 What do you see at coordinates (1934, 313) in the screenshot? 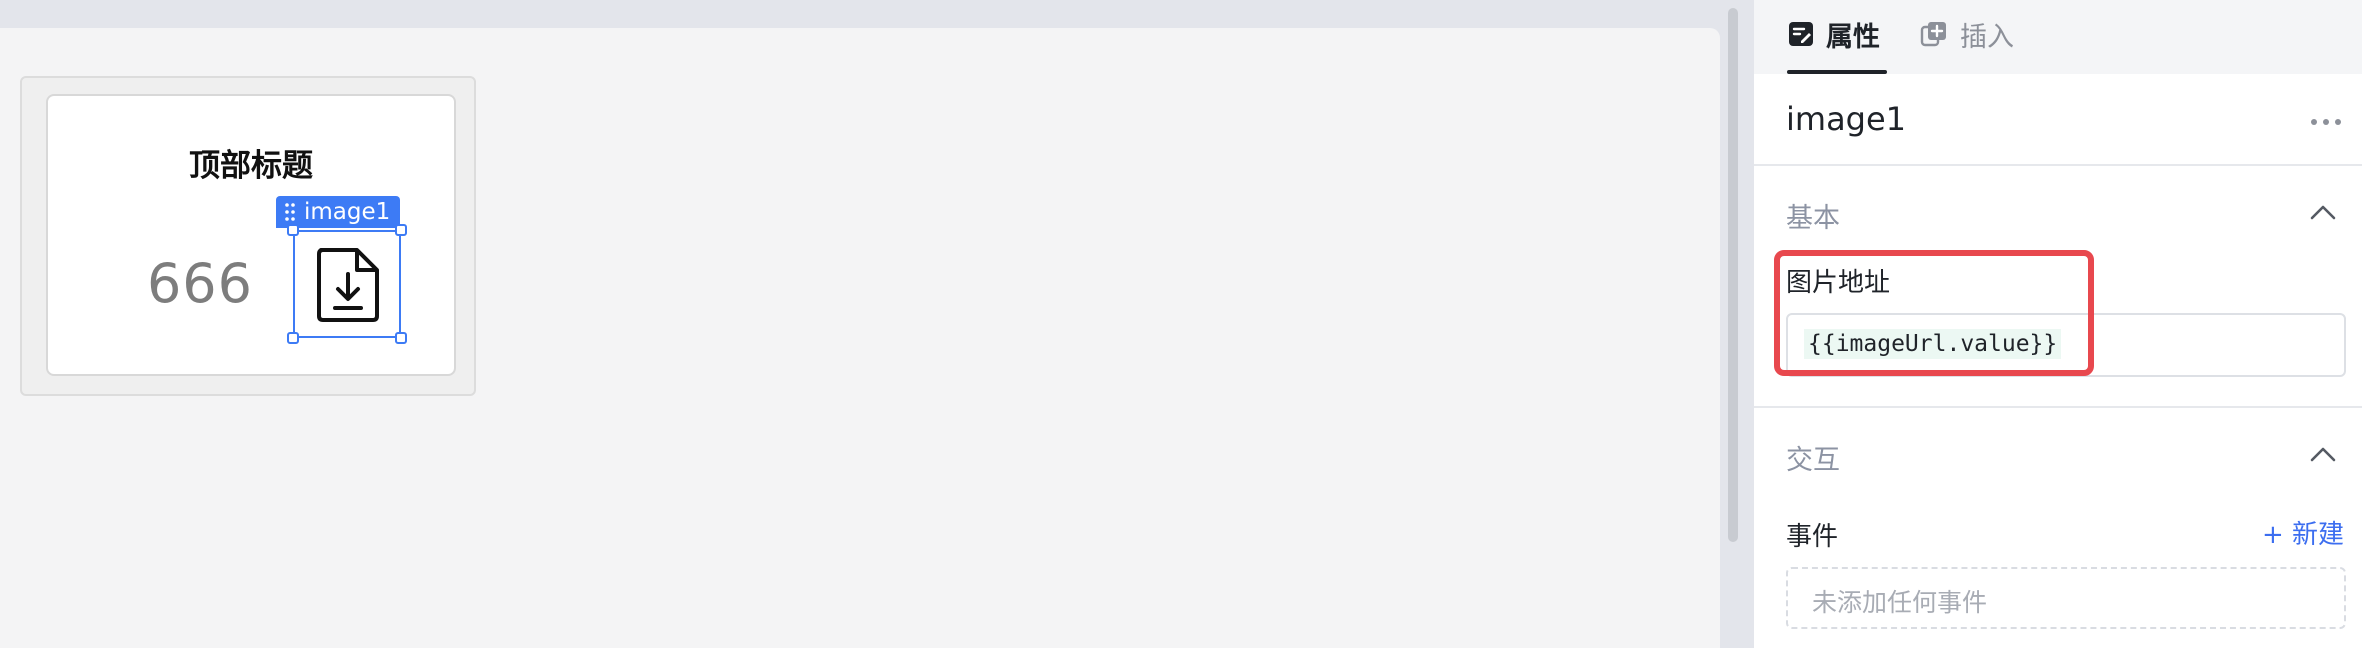
I see `annotation-highlight-box` at bounding box center [1934, 313].